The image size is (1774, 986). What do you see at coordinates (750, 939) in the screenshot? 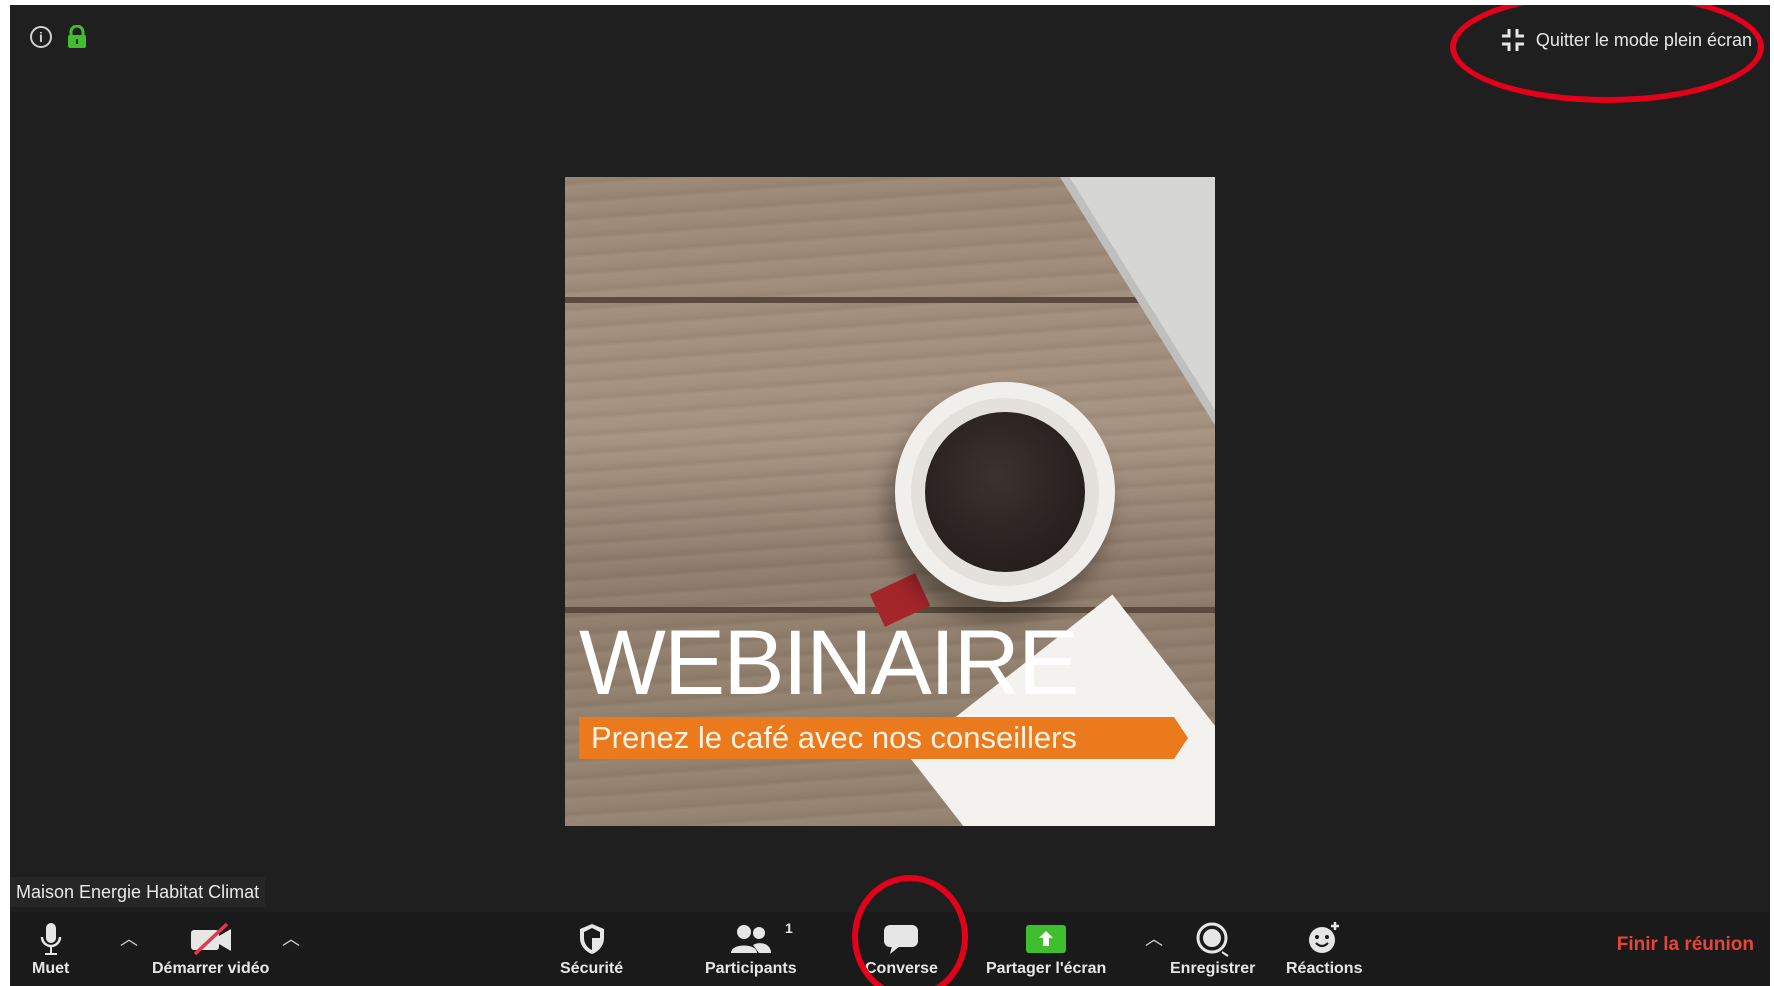
I see `participants-icon` at bounding box center [750, 939].